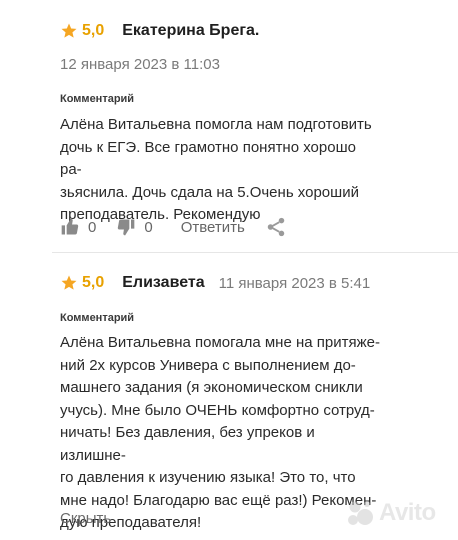 Image resolution: width=458 pixels, height=540 pixels. I want to click on review-author: Елизавета, so click(163, 282).